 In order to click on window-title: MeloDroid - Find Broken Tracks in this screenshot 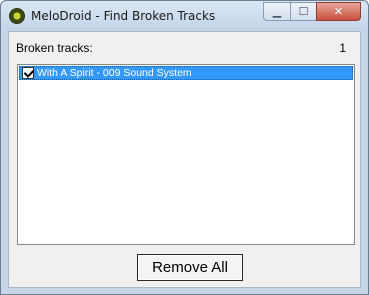, I will do `click(123, 16)`.